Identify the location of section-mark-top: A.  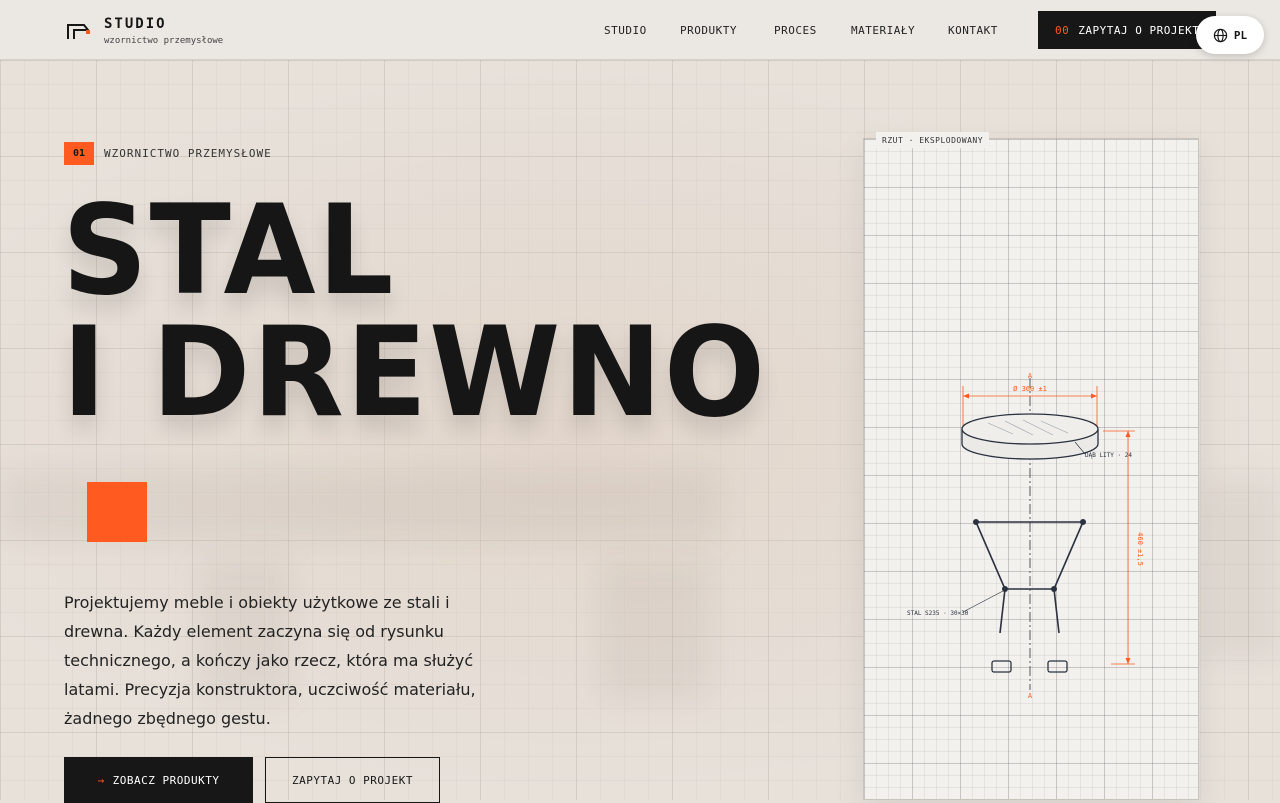
(1030, 376).